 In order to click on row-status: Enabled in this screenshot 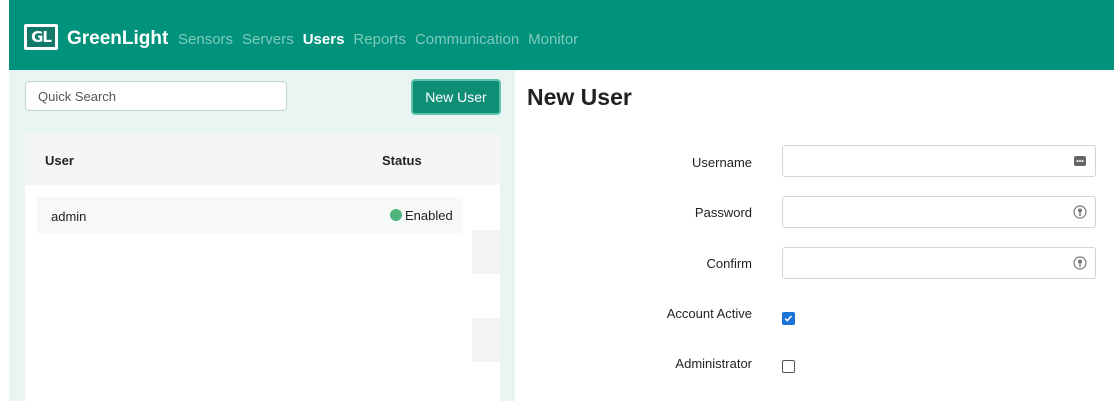, I will do `click(429, 215)`.